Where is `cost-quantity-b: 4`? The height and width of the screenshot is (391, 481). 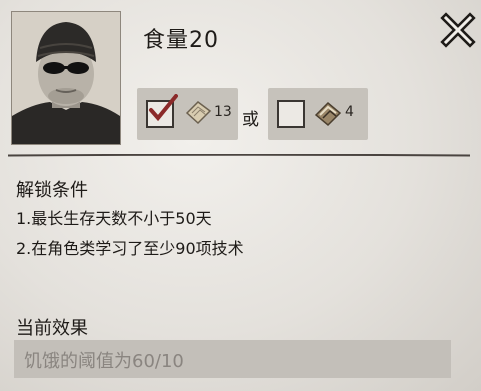
cost-quantity-b: 4 is located at coordinates (349, 112).